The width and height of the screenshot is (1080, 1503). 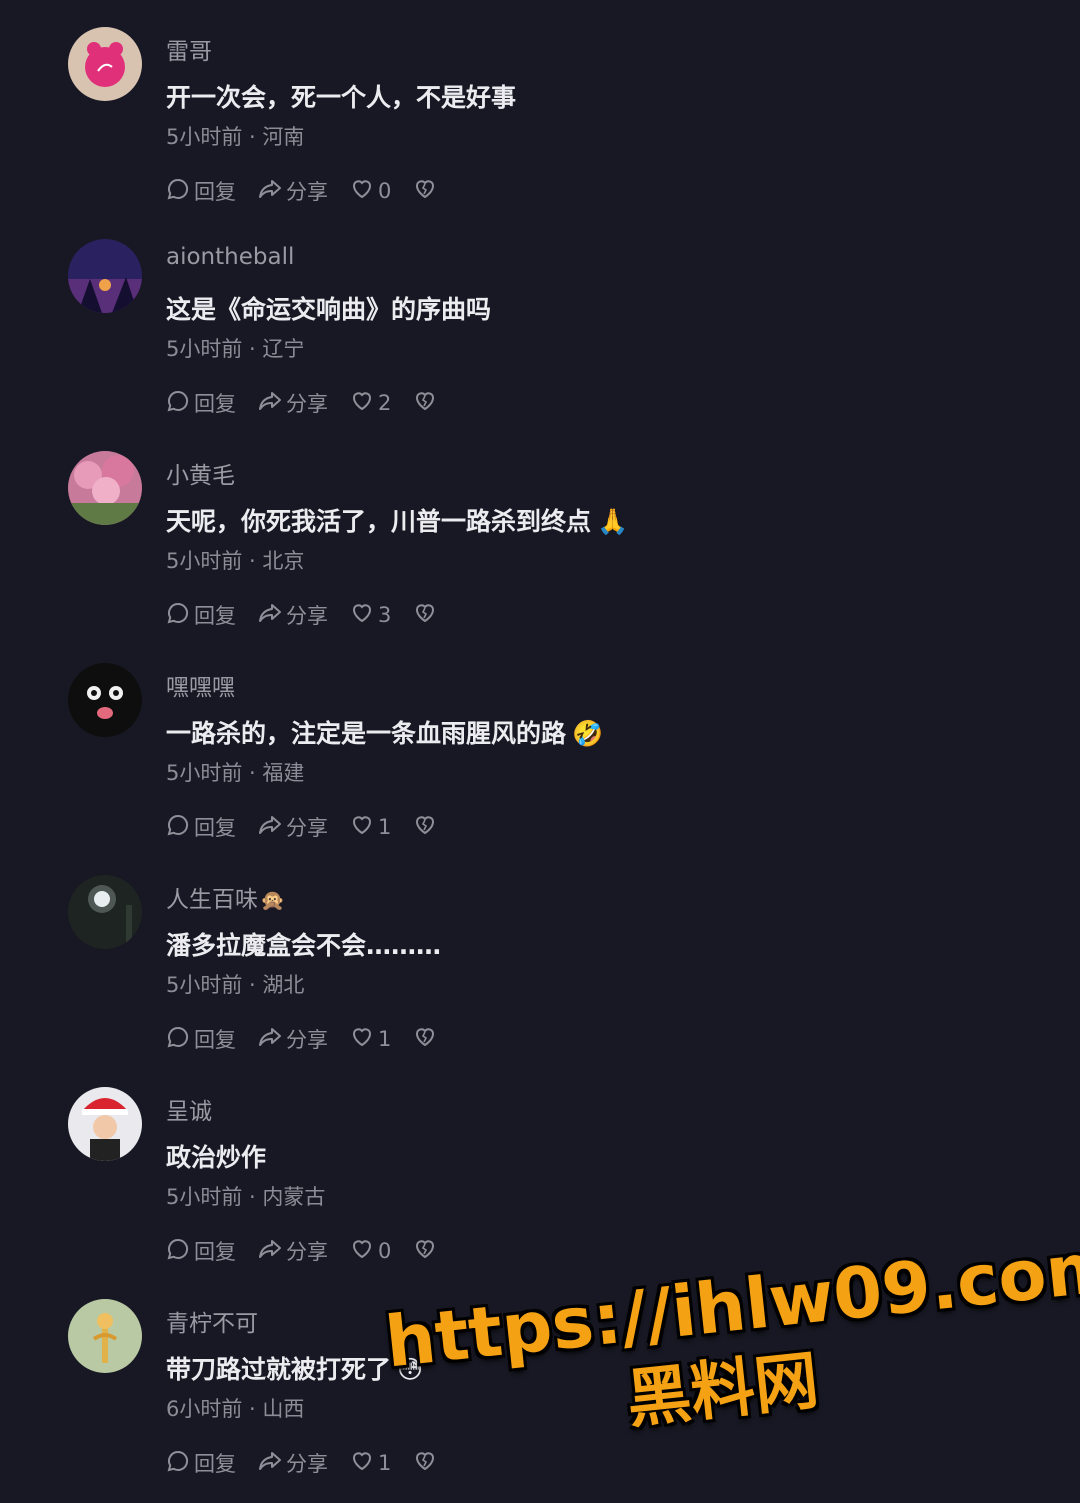 What do you see at coordinates (235, 349) in the screenshot?
I see `comment-meta: 5小时前 · 辽宁` at bounding box center [235, 349].